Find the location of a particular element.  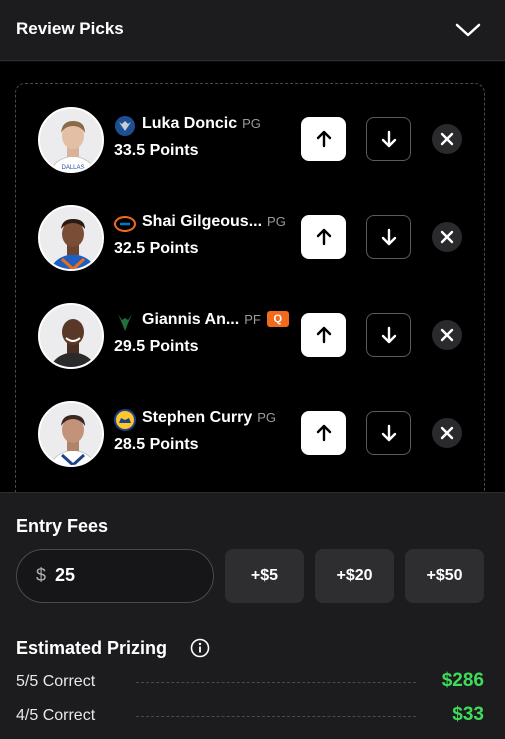

pick-row: Stephen Curry PG 28.5 Points is located at coordinates (251, 434).